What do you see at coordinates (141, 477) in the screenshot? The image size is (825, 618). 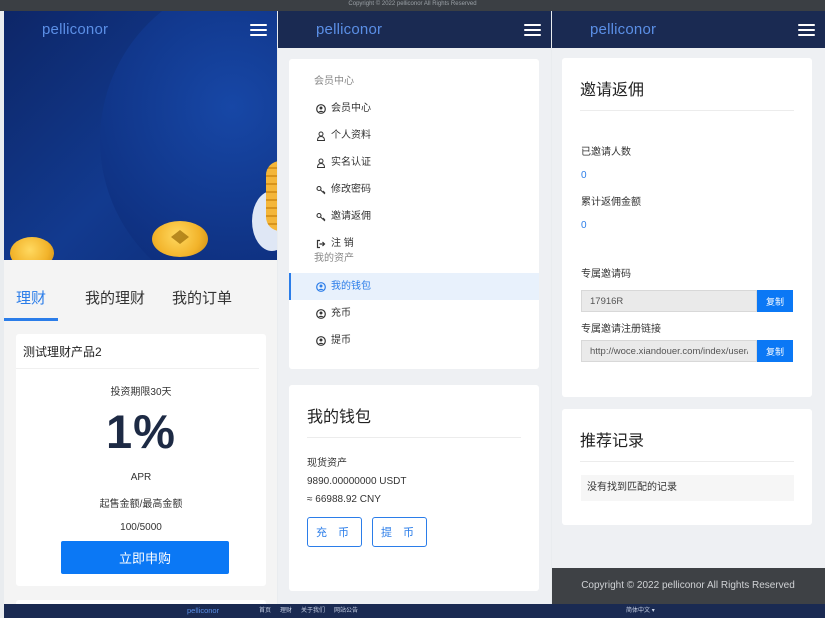 I see `product-rate-label: APR` at bounding box center [141, 477].